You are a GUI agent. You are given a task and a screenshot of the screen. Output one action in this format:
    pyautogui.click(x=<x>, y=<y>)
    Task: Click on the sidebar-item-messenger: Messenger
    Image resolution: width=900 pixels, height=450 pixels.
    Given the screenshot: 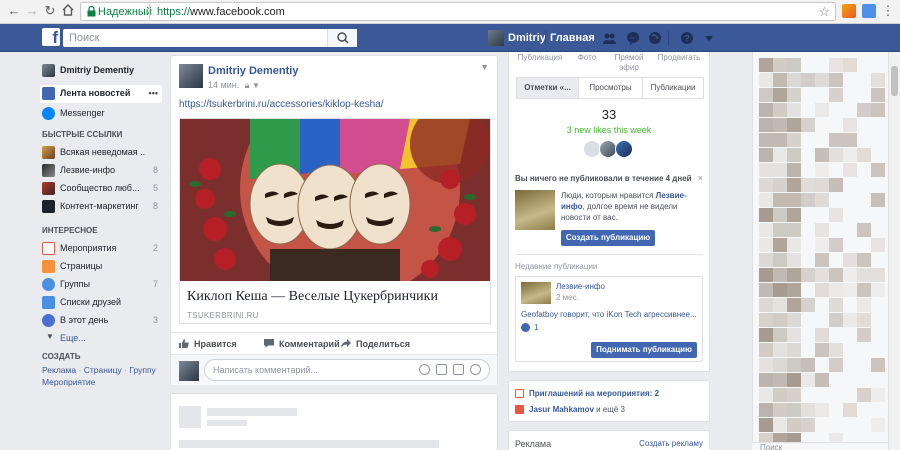 What is the action you would take?
    pyautogui.click(x=101, y=114)
    